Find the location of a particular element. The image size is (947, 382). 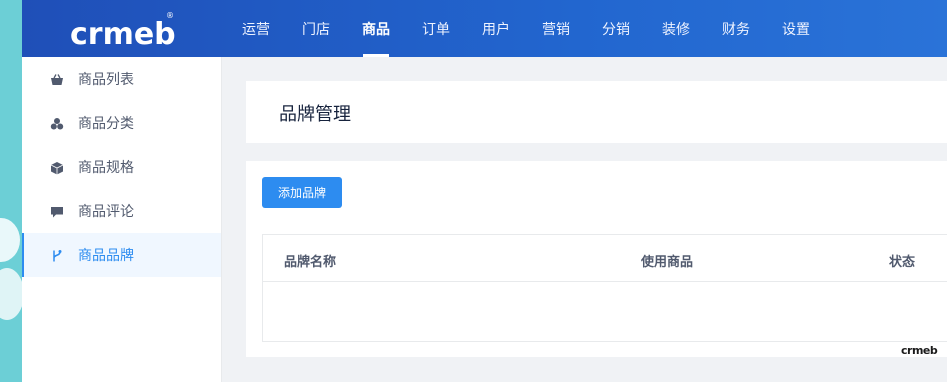

registered-mark: ® is located at coordinates (170, 15).